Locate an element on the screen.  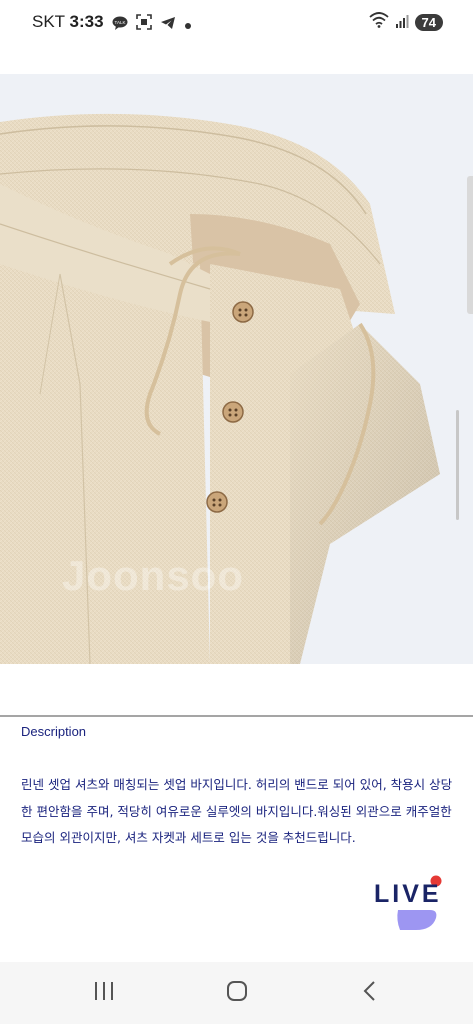
back-button is located at coordinates (370, 993).